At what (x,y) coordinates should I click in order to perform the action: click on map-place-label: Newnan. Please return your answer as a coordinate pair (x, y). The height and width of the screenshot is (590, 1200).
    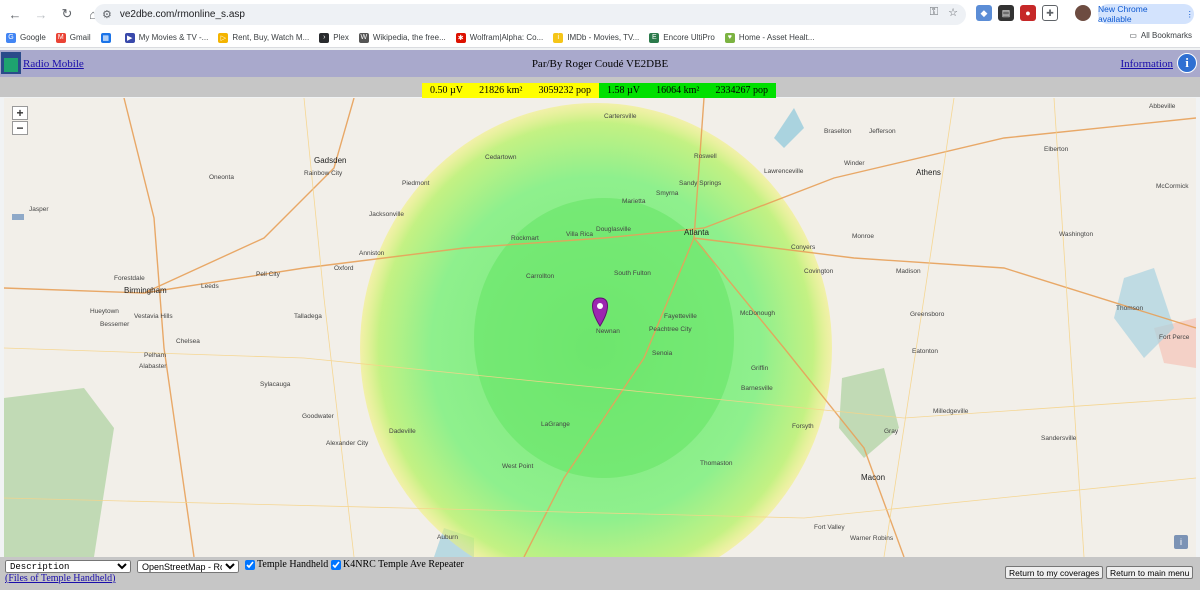
    Looking at the image, I should click on (608, 331).